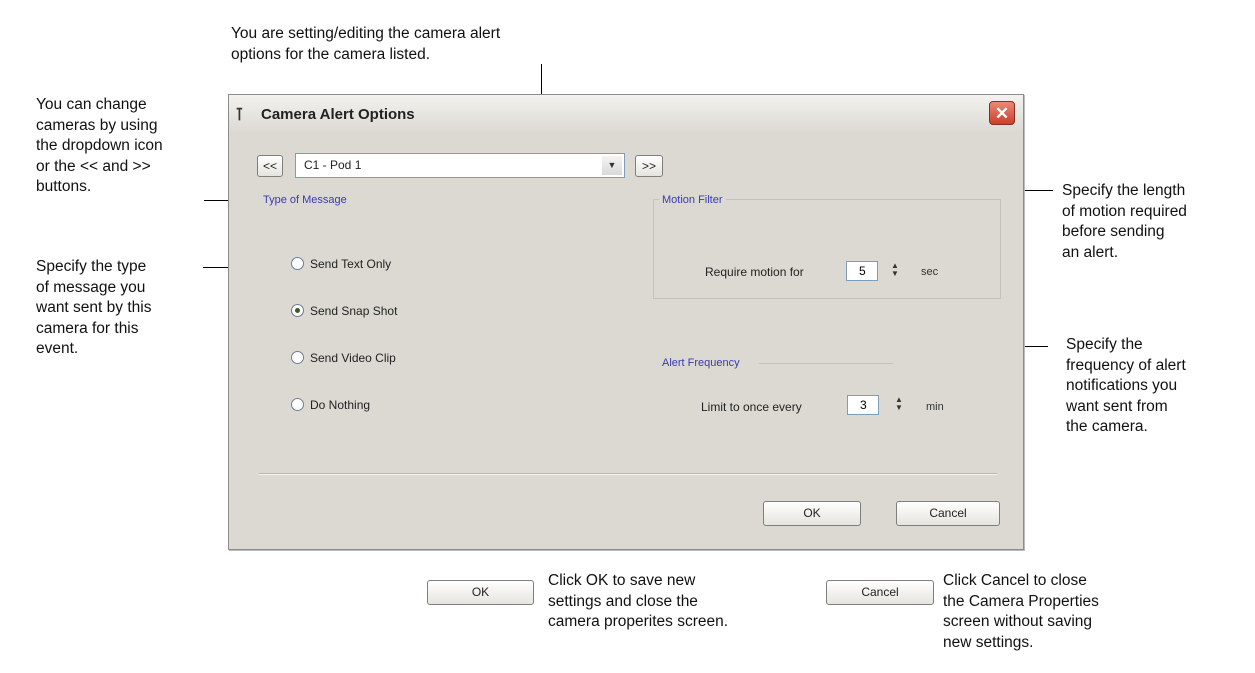  What do you see at coordinates (812, 513) in the screenshot?
I see `ok-button: OK` at bounding box center [812, 513].